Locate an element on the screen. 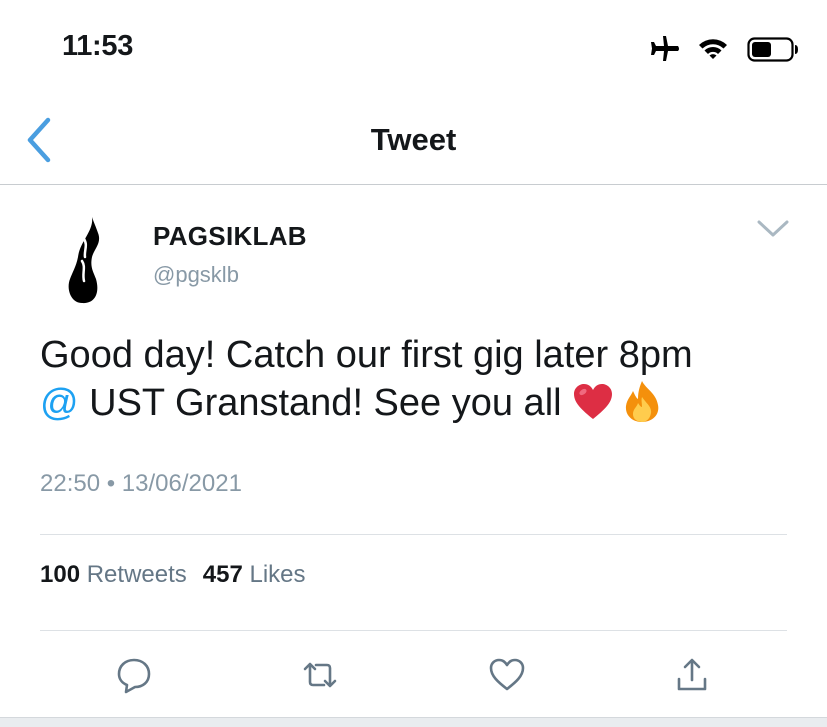  tweet-text-line-2: @ UST Granstand! See you all is located at coordinates (420, 407).